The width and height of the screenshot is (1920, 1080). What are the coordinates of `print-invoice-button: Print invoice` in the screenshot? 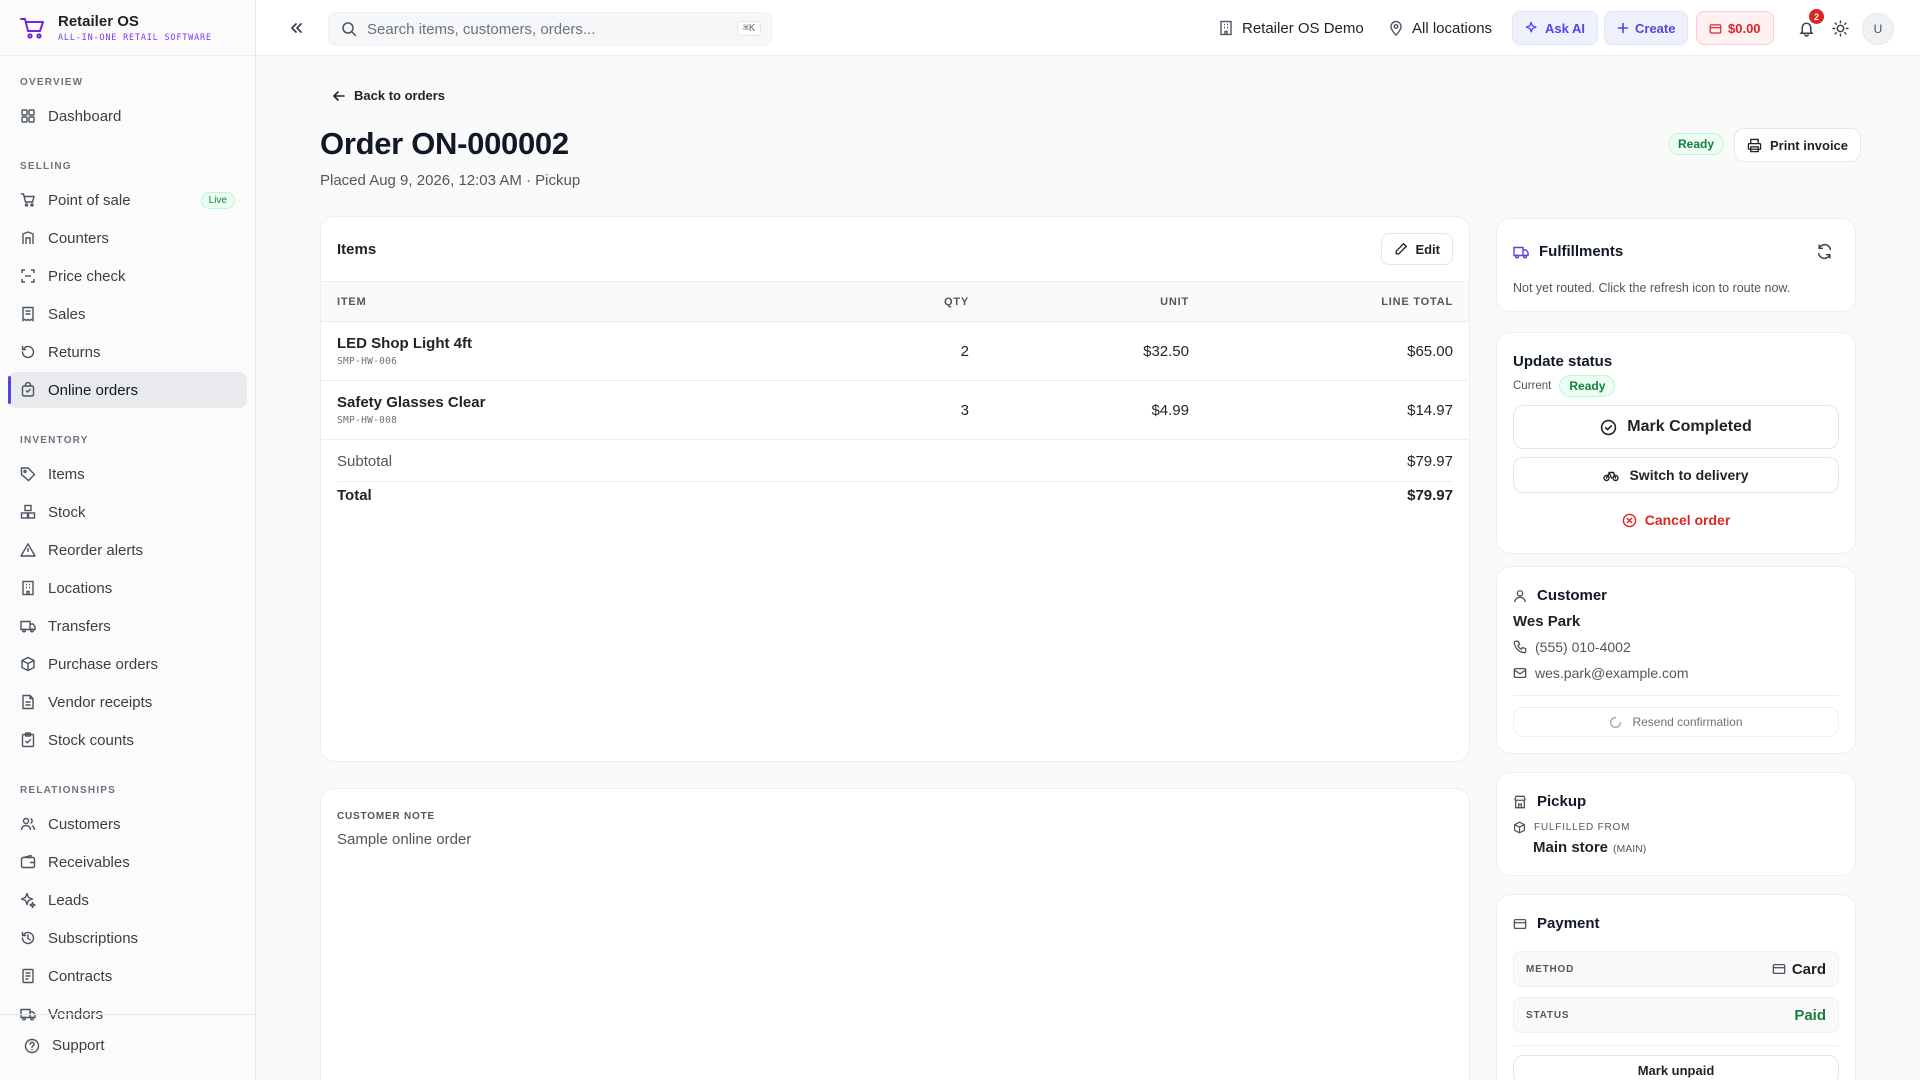 It's located at (1798, 145).